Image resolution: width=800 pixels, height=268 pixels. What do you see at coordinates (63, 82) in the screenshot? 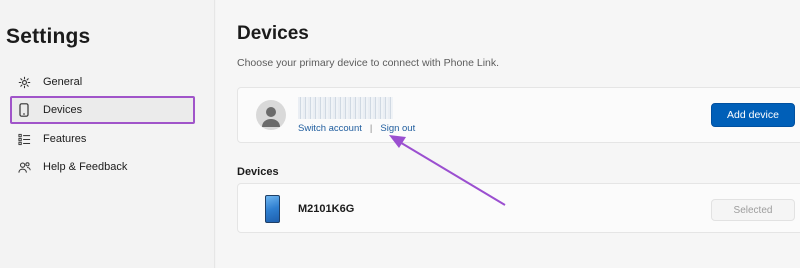
I see `sidebar-item-label: General` at bounding box center [63, 82].